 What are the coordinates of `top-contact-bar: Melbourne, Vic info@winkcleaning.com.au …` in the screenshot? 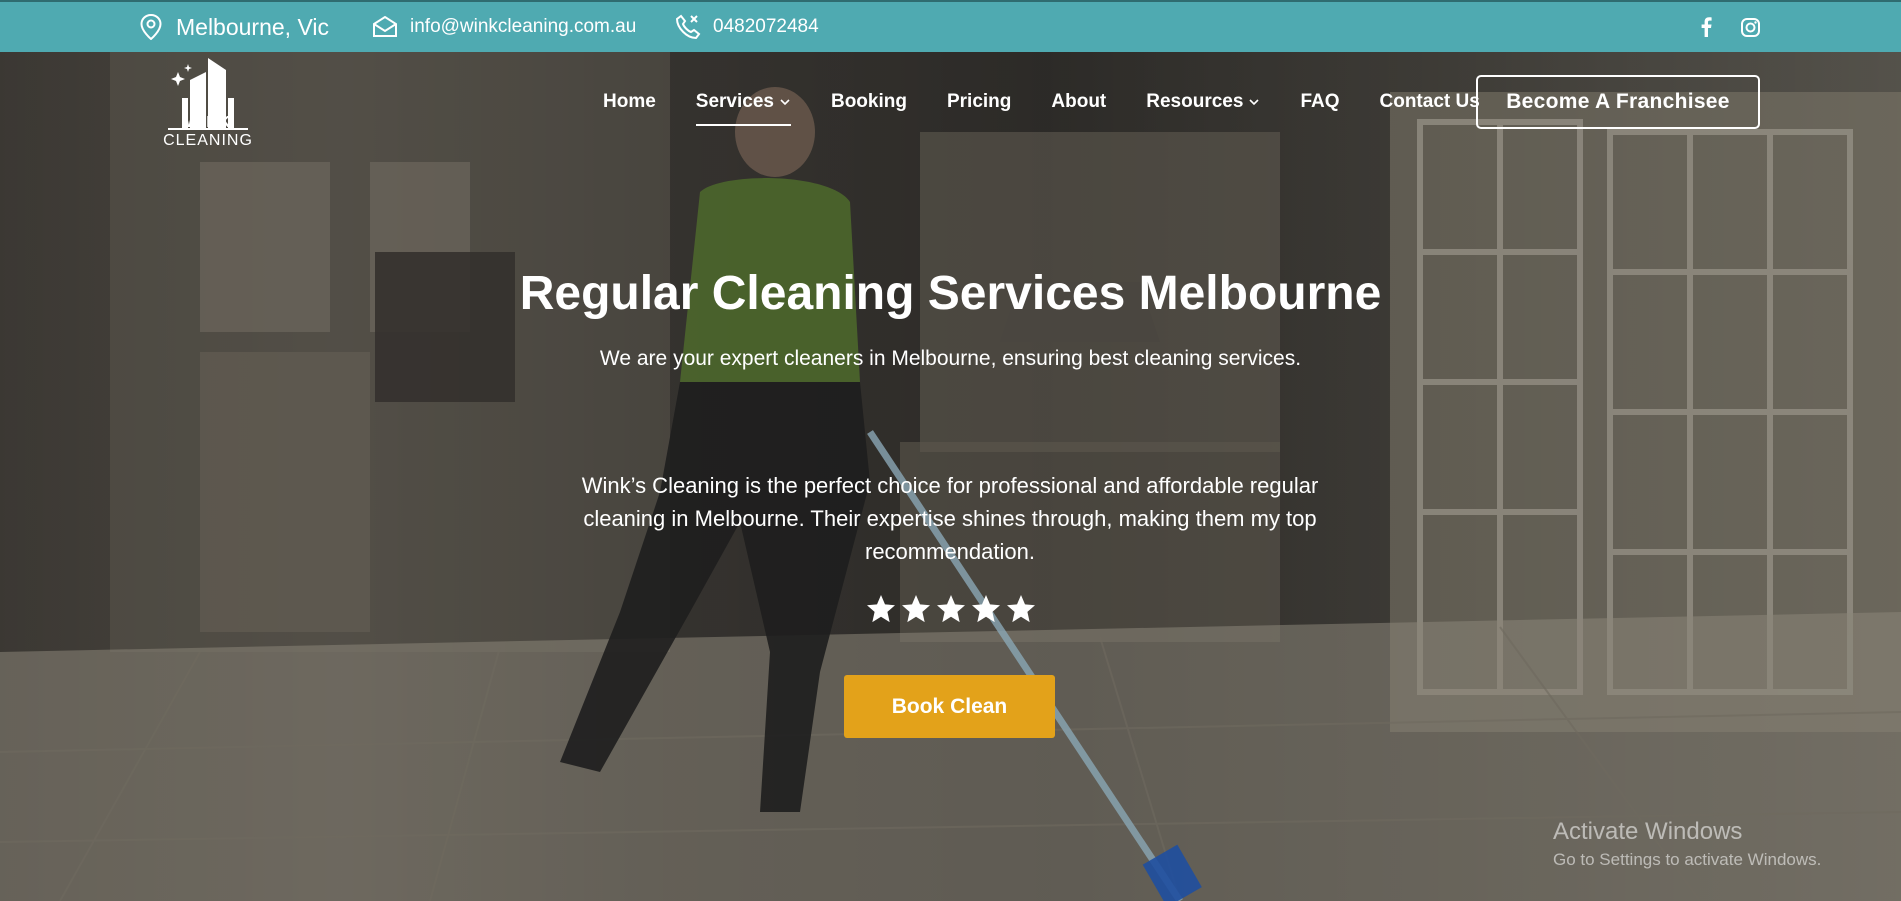 It's located at (950, 26).